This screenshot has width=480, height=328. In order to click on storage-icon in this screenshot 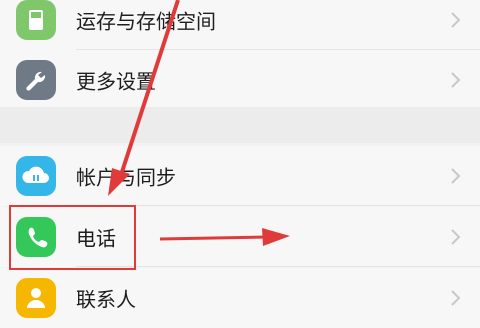, I will do `click(36, 20)`.